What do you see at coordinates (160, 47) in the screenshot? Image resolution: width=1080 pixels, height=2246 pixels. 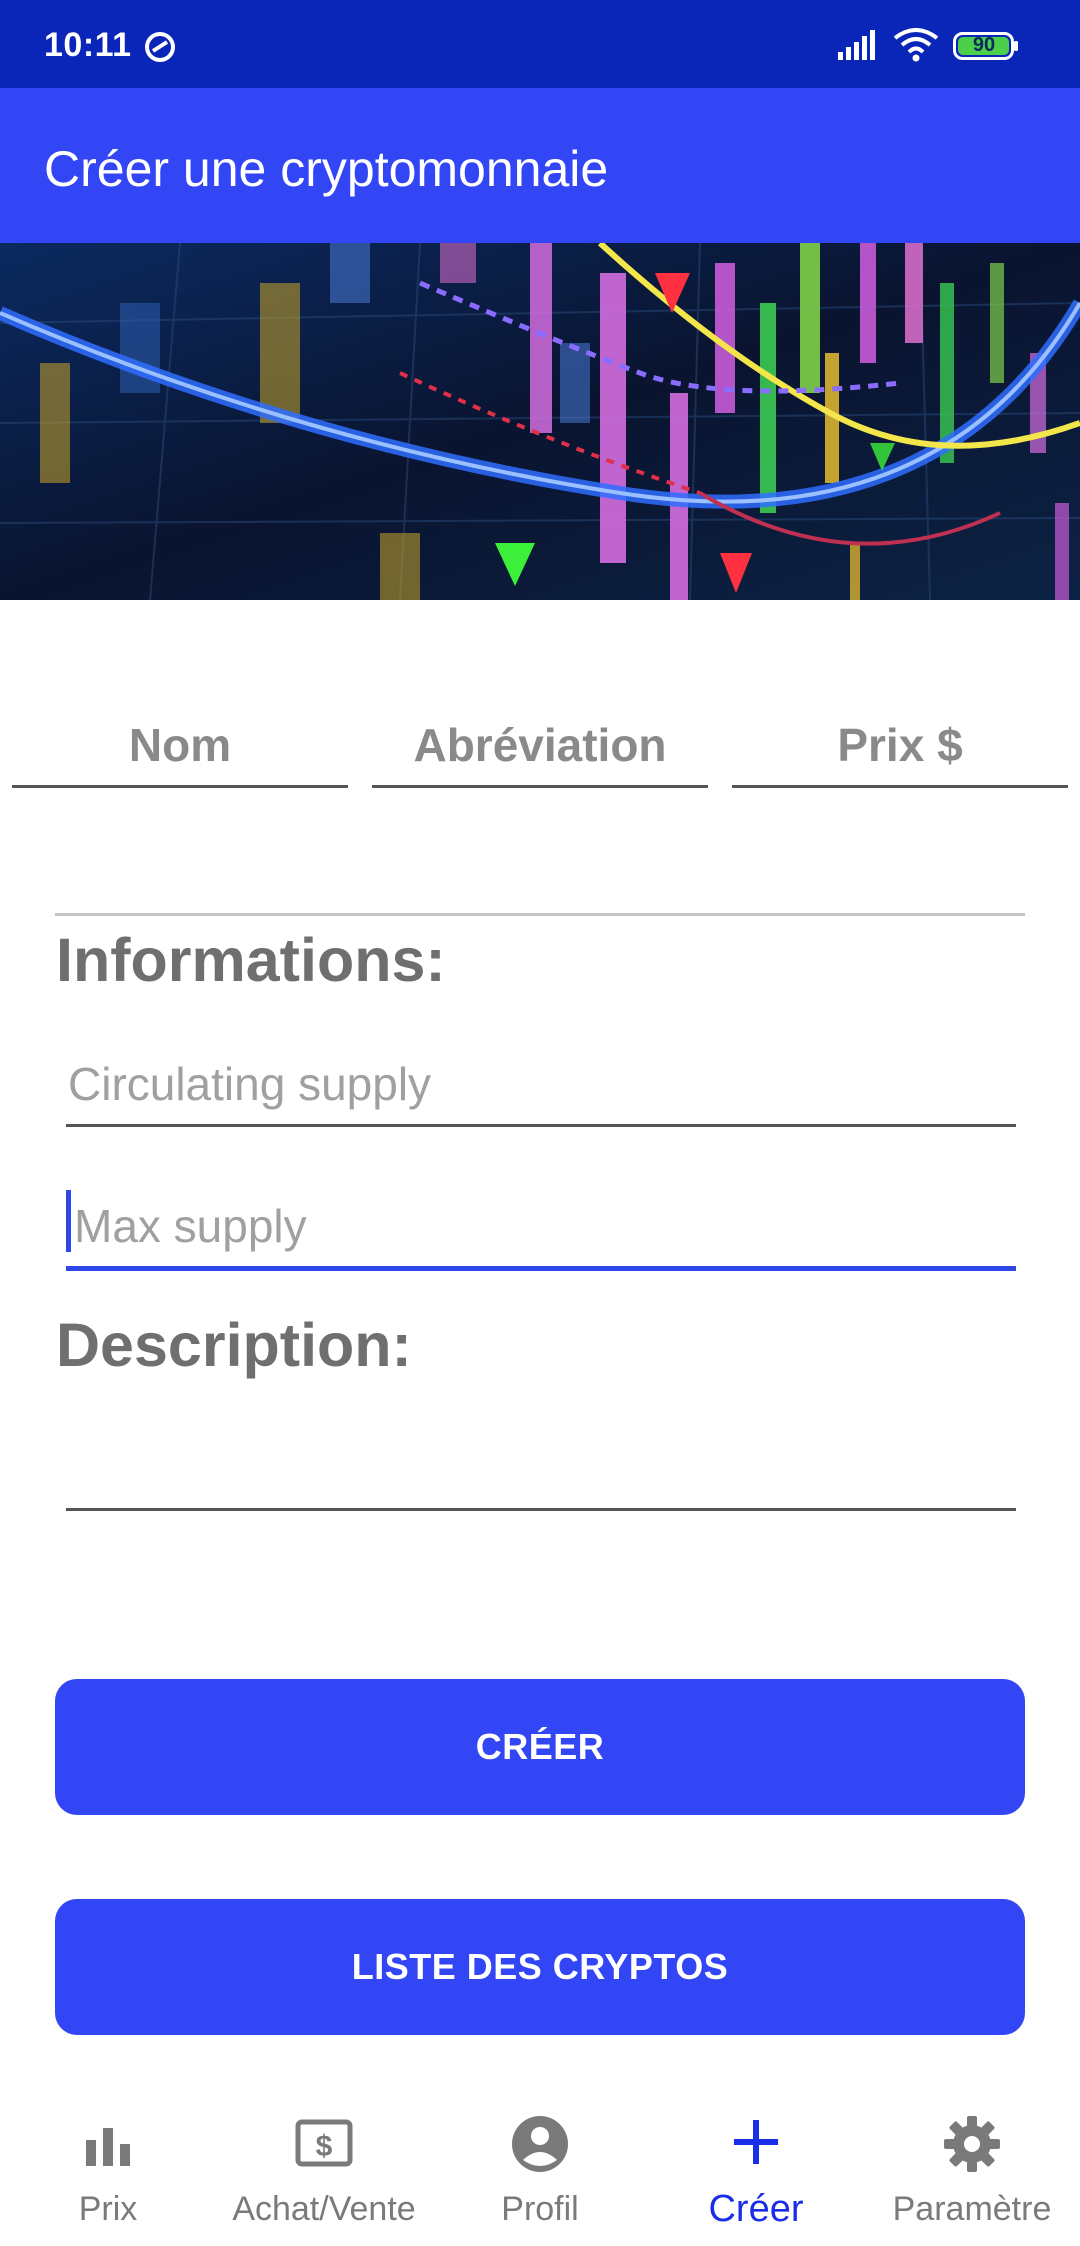 I see `dnd-icon` at bounding box center [160, 47].